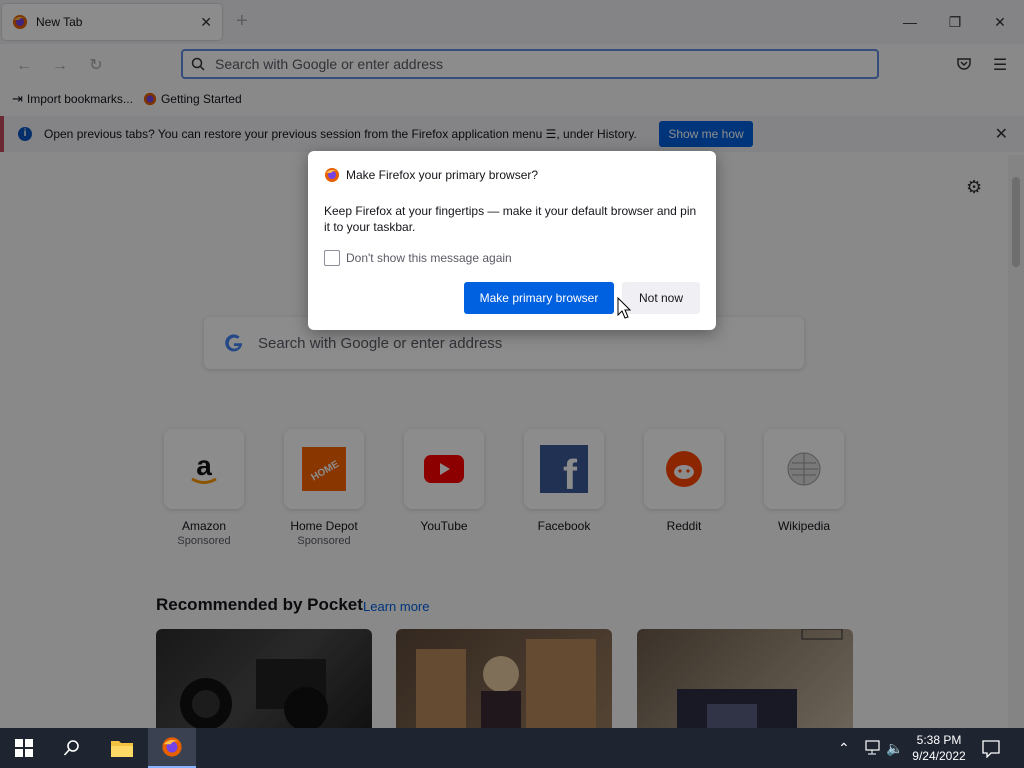  Describe the element at coordinates (939, 740) in the screenshot. I see `clock-time: 5:38 PM` at that location.